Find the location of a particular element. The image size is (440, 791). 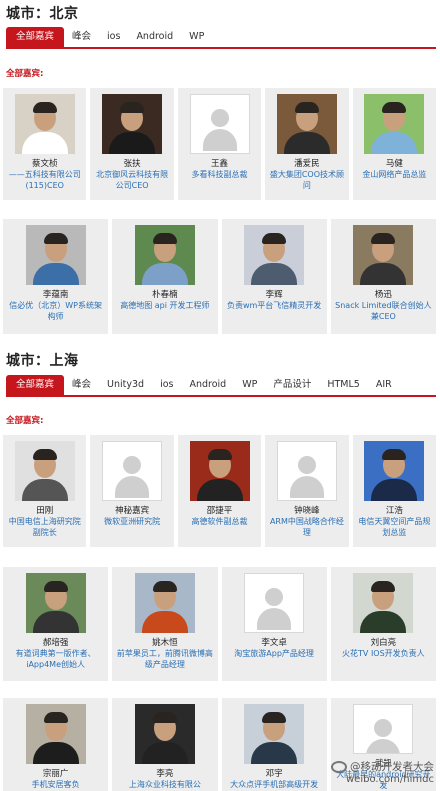

guest-card: 邵捷平 高德软件副总裁 is located at coordinates (219, 491).